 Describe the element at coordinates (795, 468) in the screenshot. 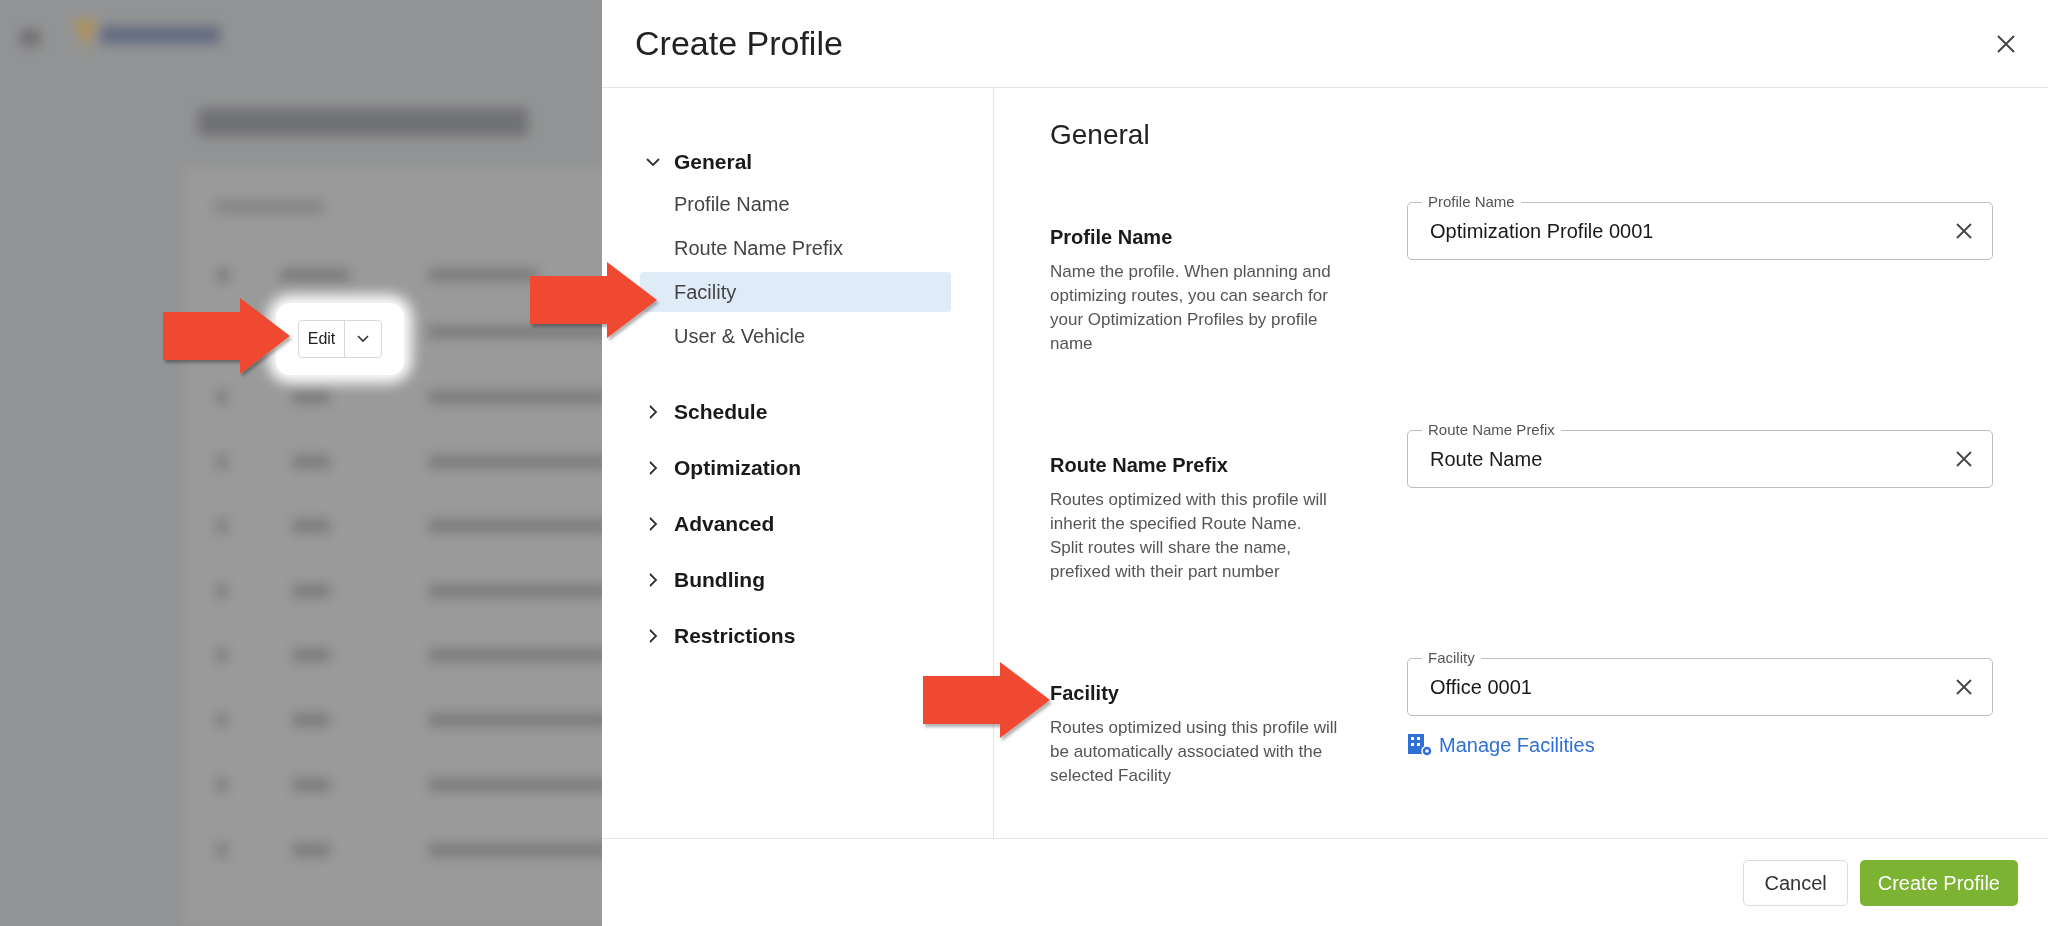

I see `nav-group: Optimization` at that location.